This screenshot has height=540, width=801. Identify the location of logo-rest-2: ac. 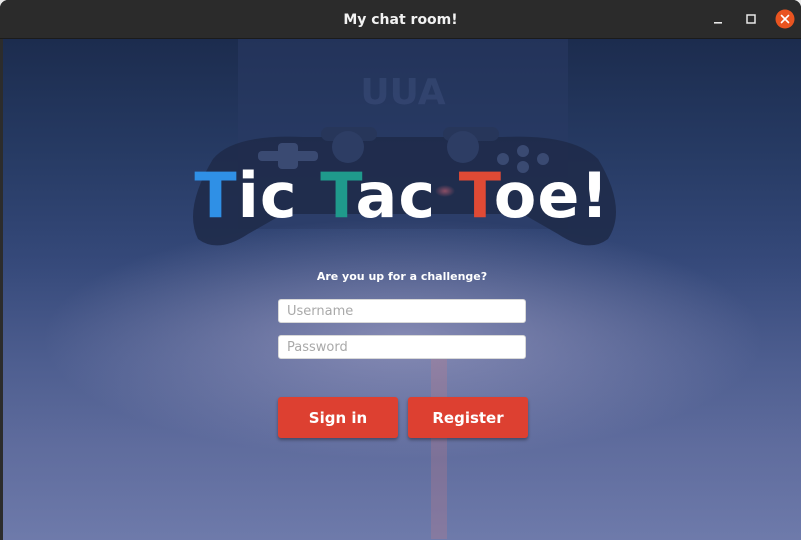
(407, 195).